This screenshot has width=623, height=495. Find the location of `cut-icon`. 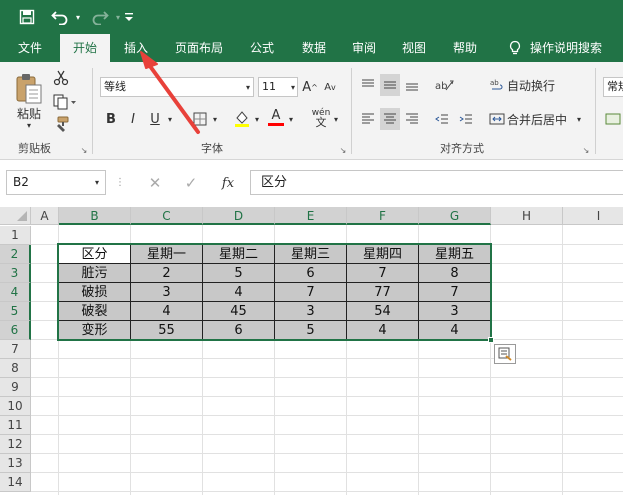

cut-icon is located at coordinates (61, 78).